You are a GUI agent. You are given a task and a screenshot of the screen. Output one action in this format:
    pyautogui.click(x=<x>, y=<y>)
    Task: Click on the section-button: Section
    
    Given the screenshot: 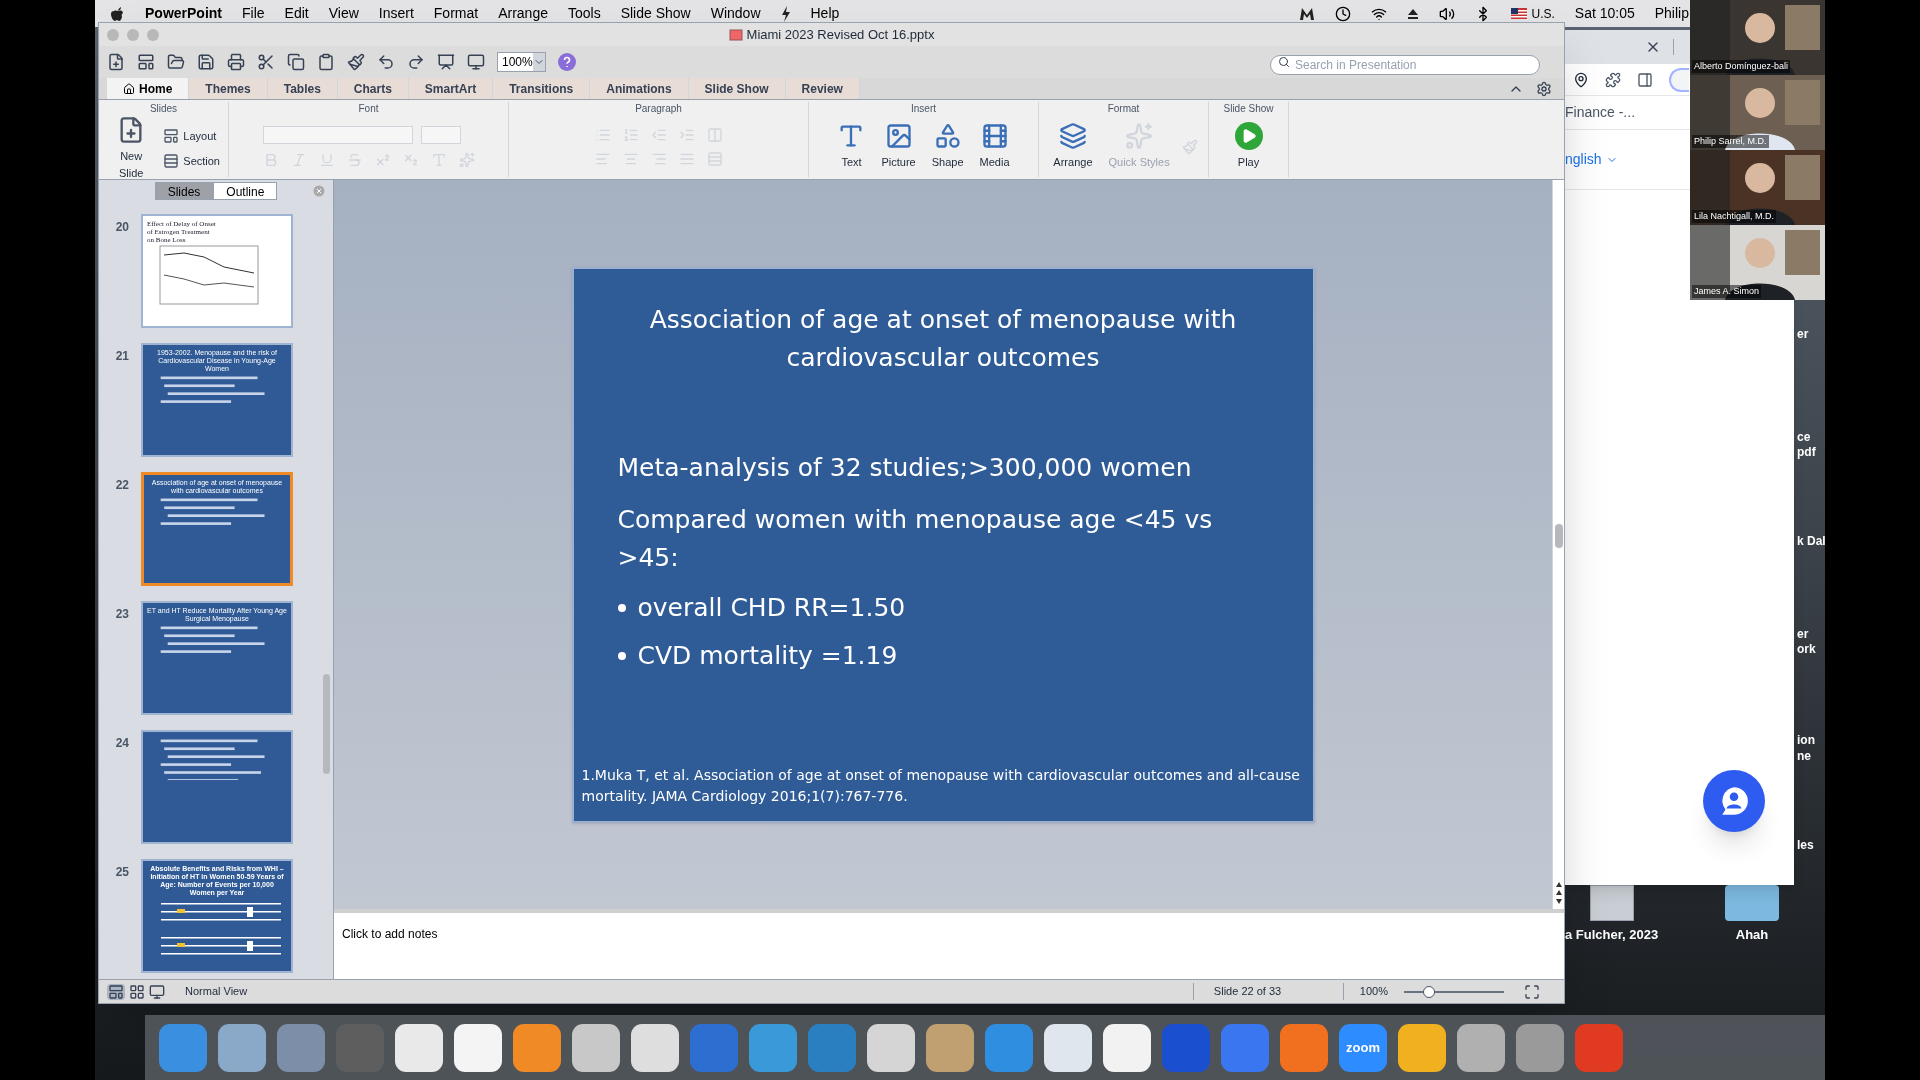 What is the action you would take?
    pyautogui.click(x=191, y=160)
    